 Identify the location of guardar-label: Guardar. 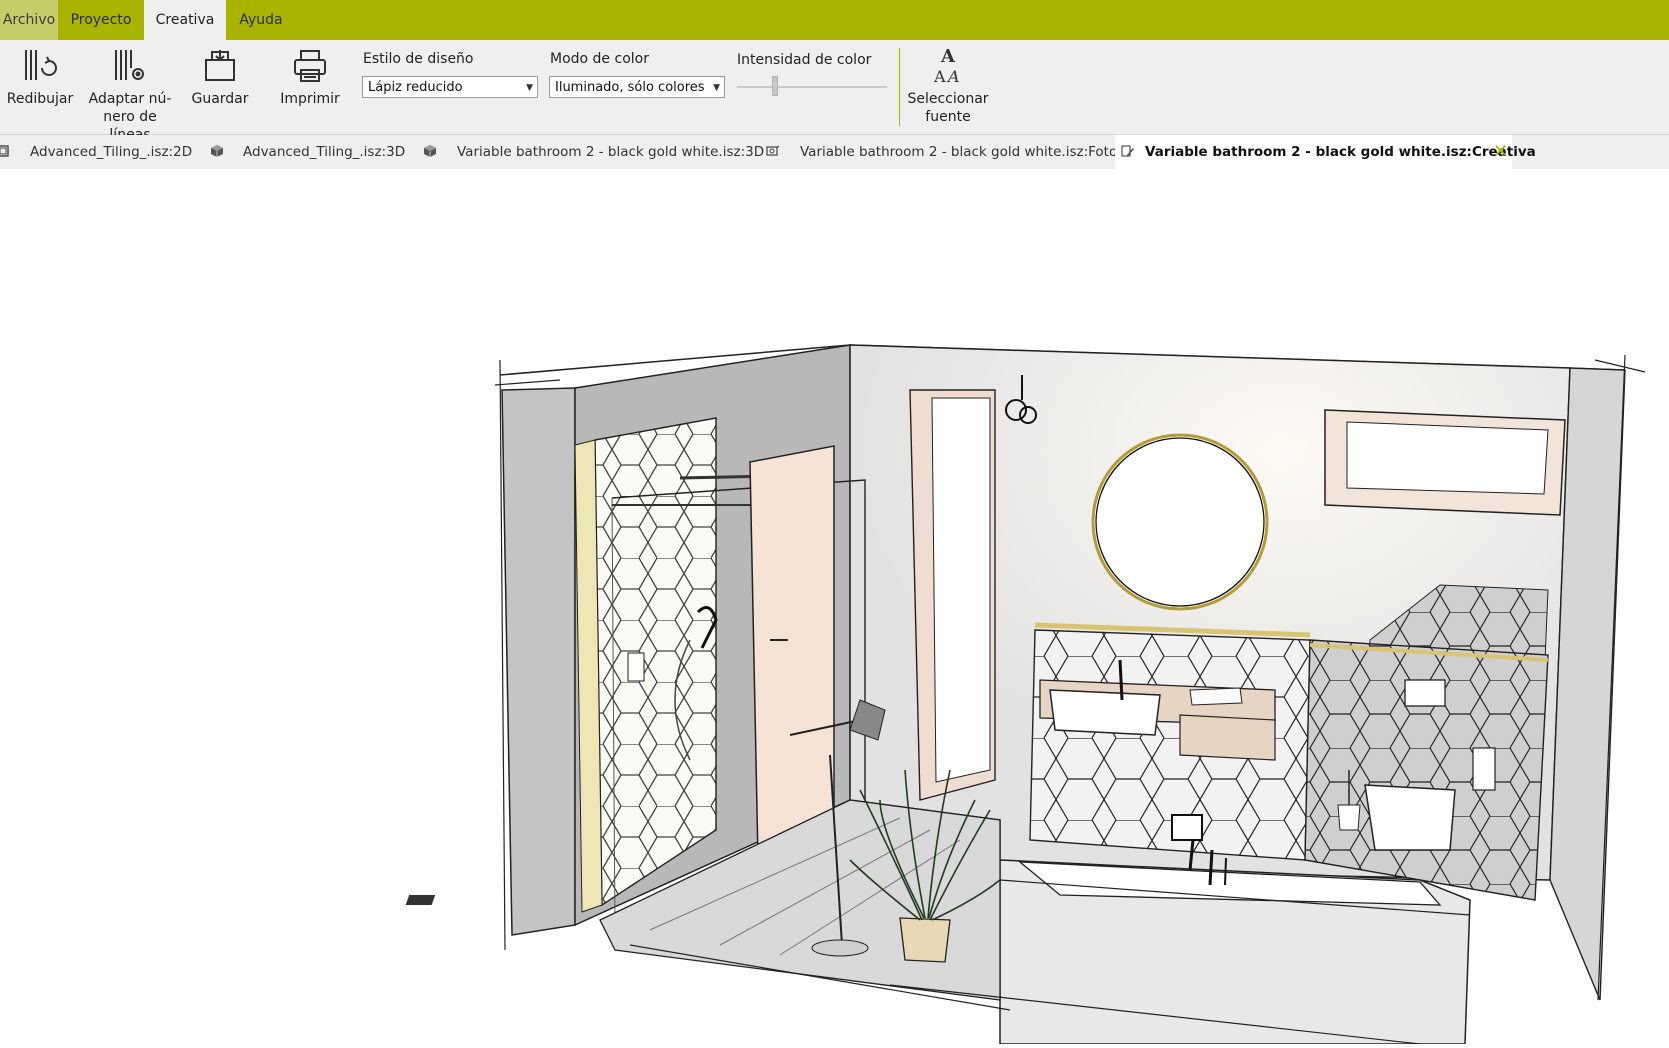
(220, 99).